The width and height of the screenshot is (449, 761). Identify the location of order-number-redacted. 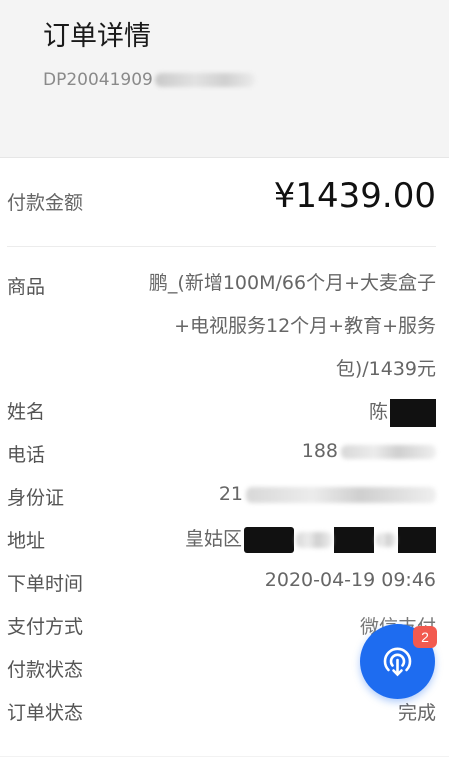
(204, 80).